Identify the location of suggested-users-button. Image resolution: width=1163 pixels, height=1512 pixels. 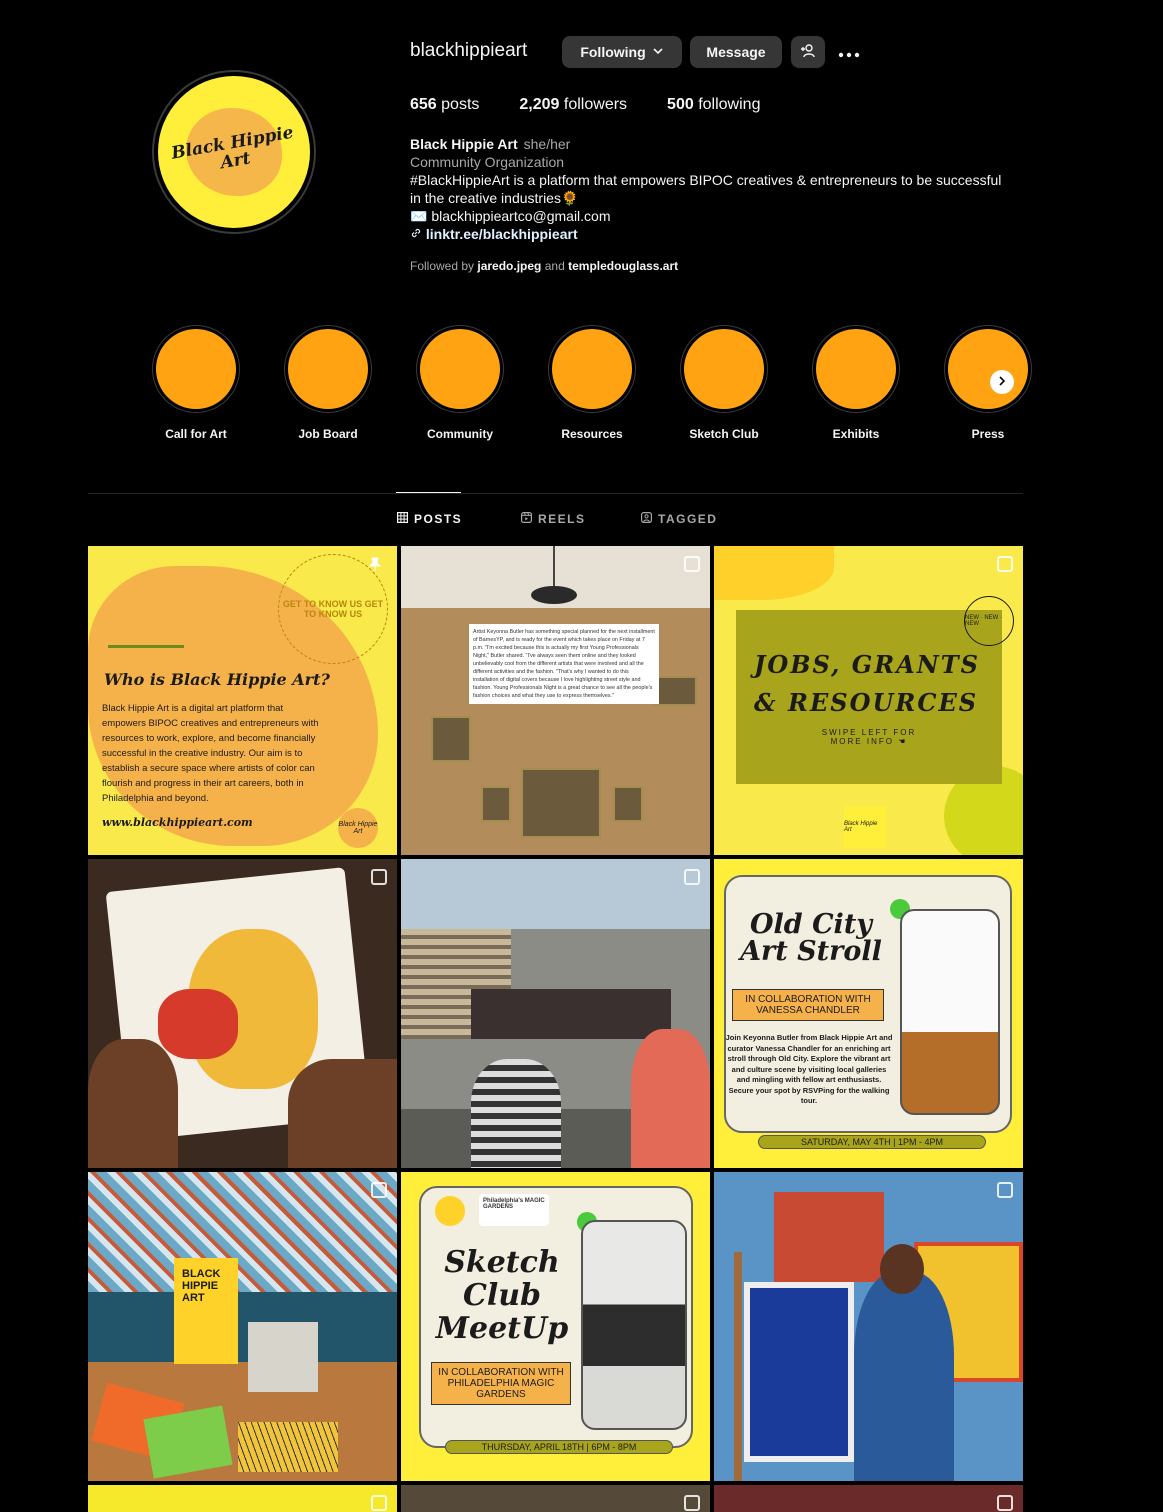
(808, 52).